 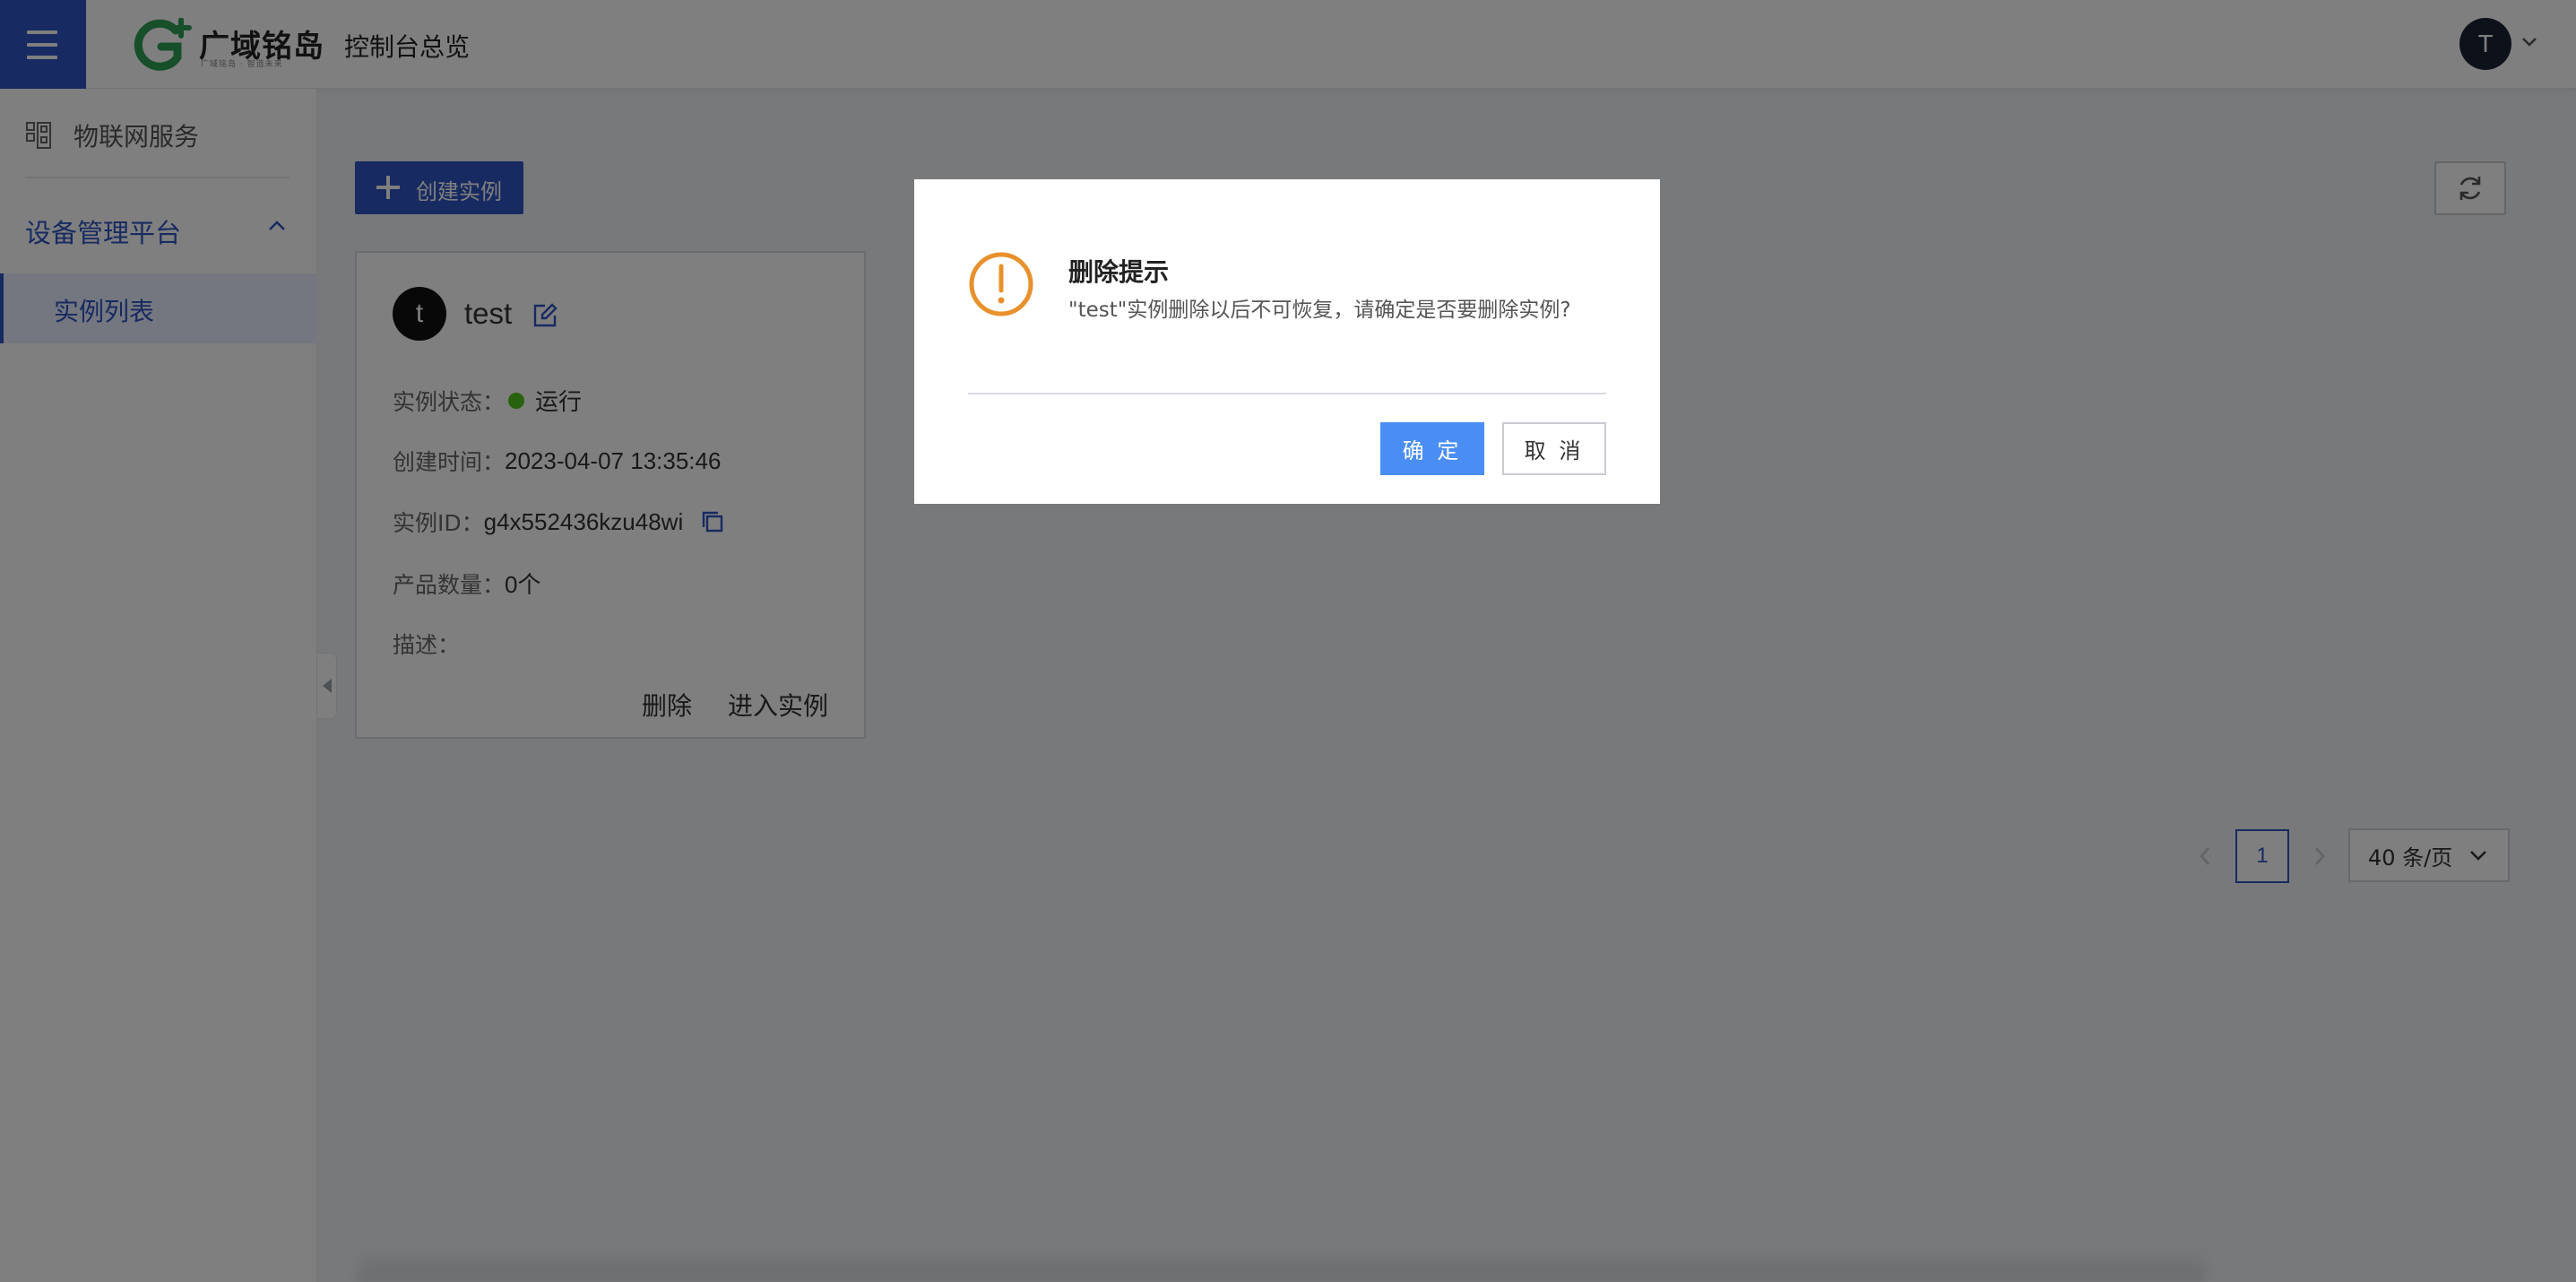 I want to click on confirm-button: 确 定, so click(x=1432, y=449).